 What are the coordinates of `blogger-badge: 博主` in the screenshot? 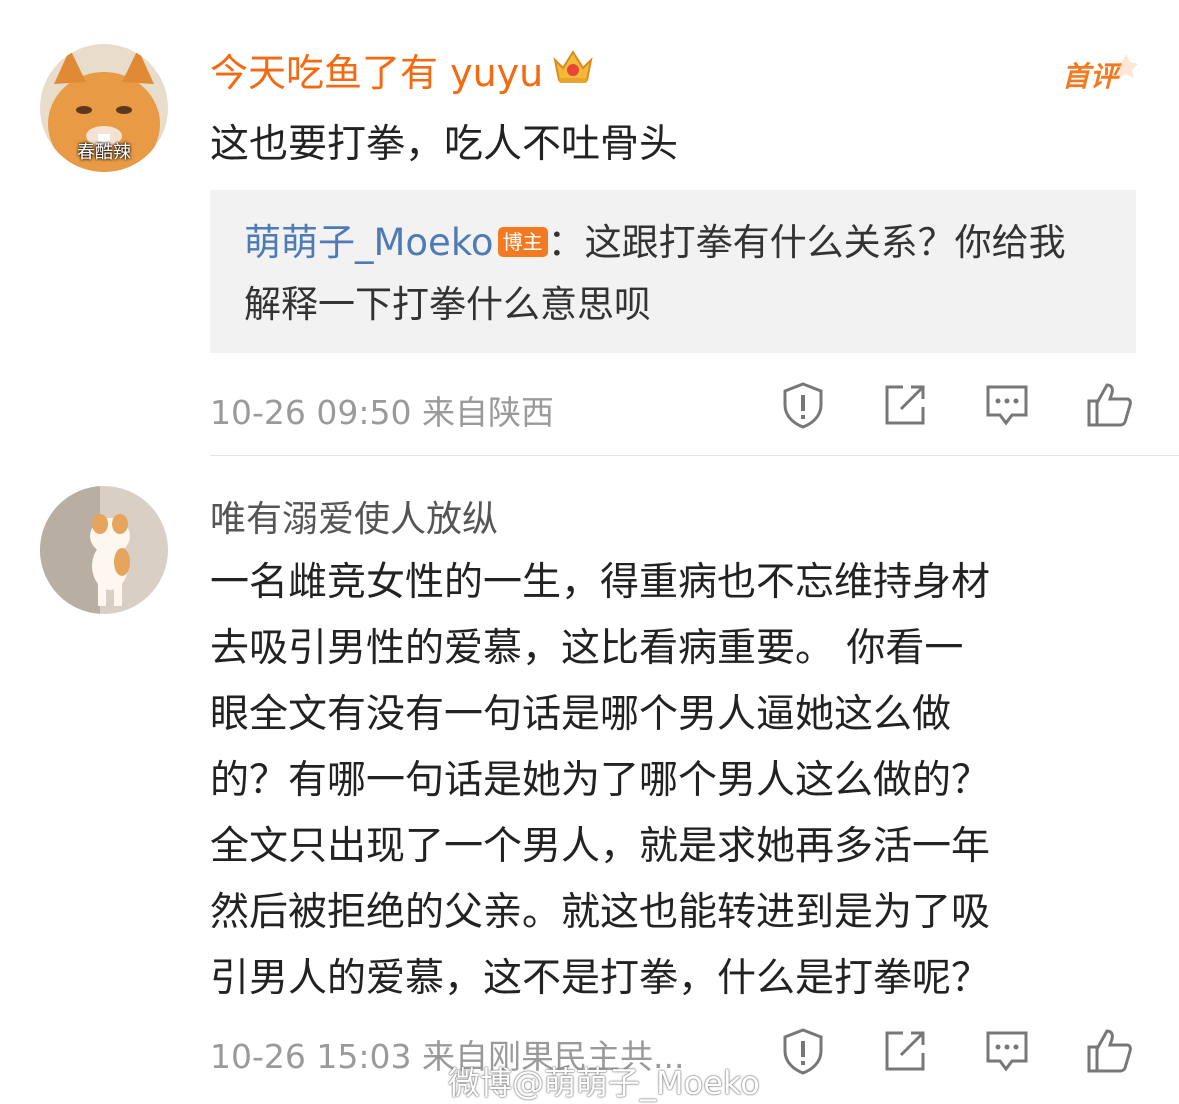 It's located at (522, 242).